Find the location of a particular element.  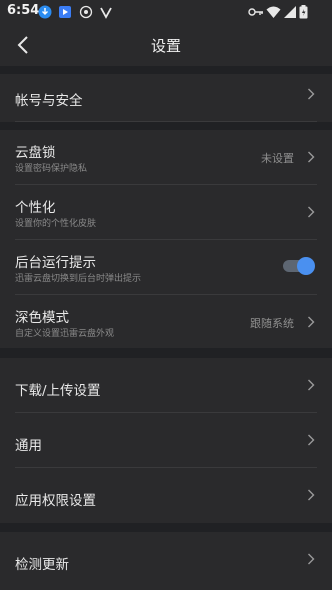

general-label: 通用 is located at coordinates (28, 446).